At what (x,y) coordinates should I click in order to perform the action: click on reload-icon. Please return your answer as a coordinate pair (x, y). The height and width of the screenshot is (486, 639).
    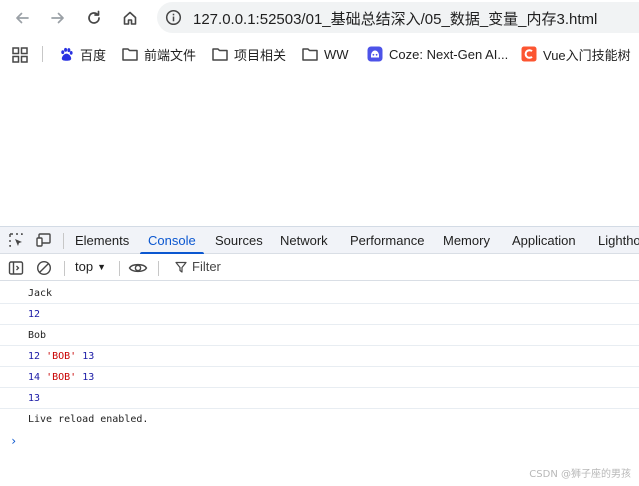
    Looking at the image, I should click on (94, 17).